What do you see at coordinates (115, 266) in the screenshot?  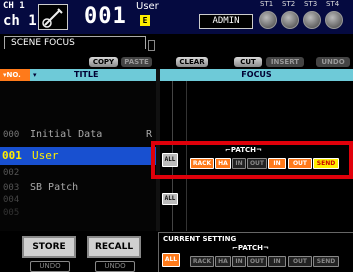 I see `recall-undo-button: UNDO` at bounding box center [115, 266].